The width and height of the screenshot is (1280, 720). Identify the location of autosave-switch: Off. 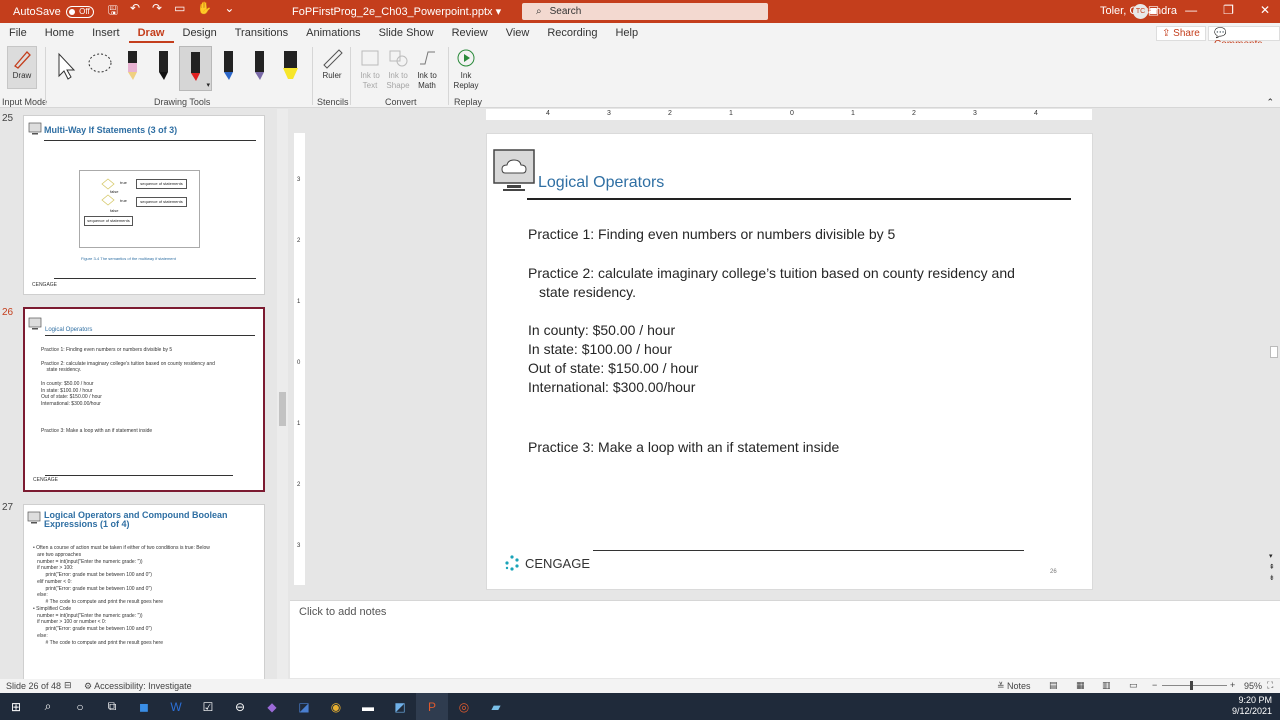
(79, 11).